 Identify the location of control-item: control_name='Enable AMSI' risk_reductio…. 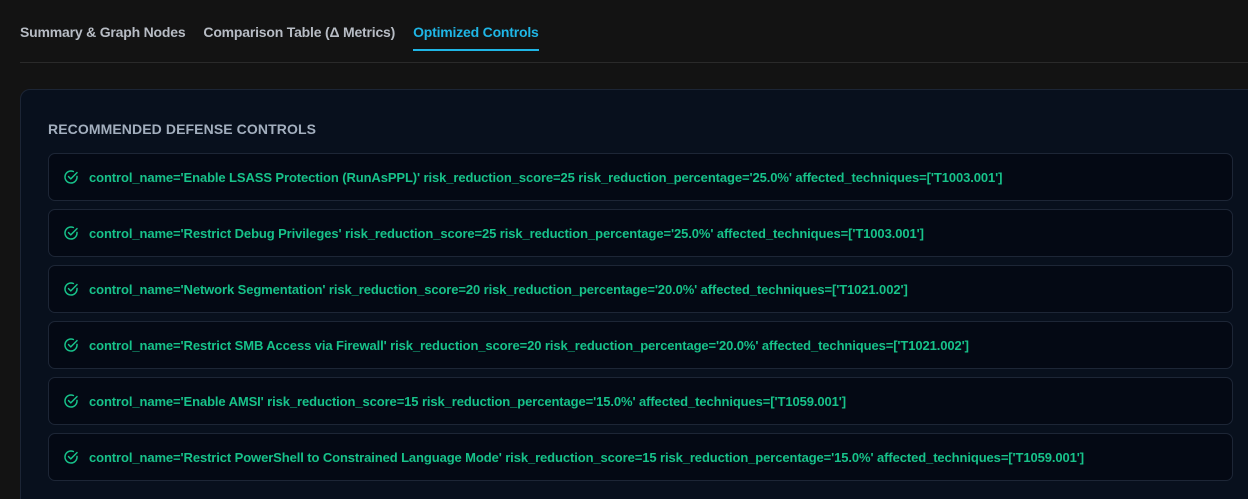
(640, 401).